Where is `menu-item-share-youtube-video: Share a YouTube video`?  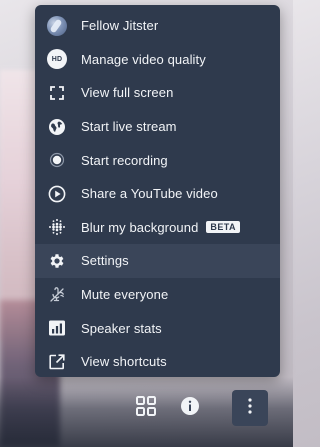
menu-item-share-youtube-video: Share a YouTube video is located at coordinates (157, 194).